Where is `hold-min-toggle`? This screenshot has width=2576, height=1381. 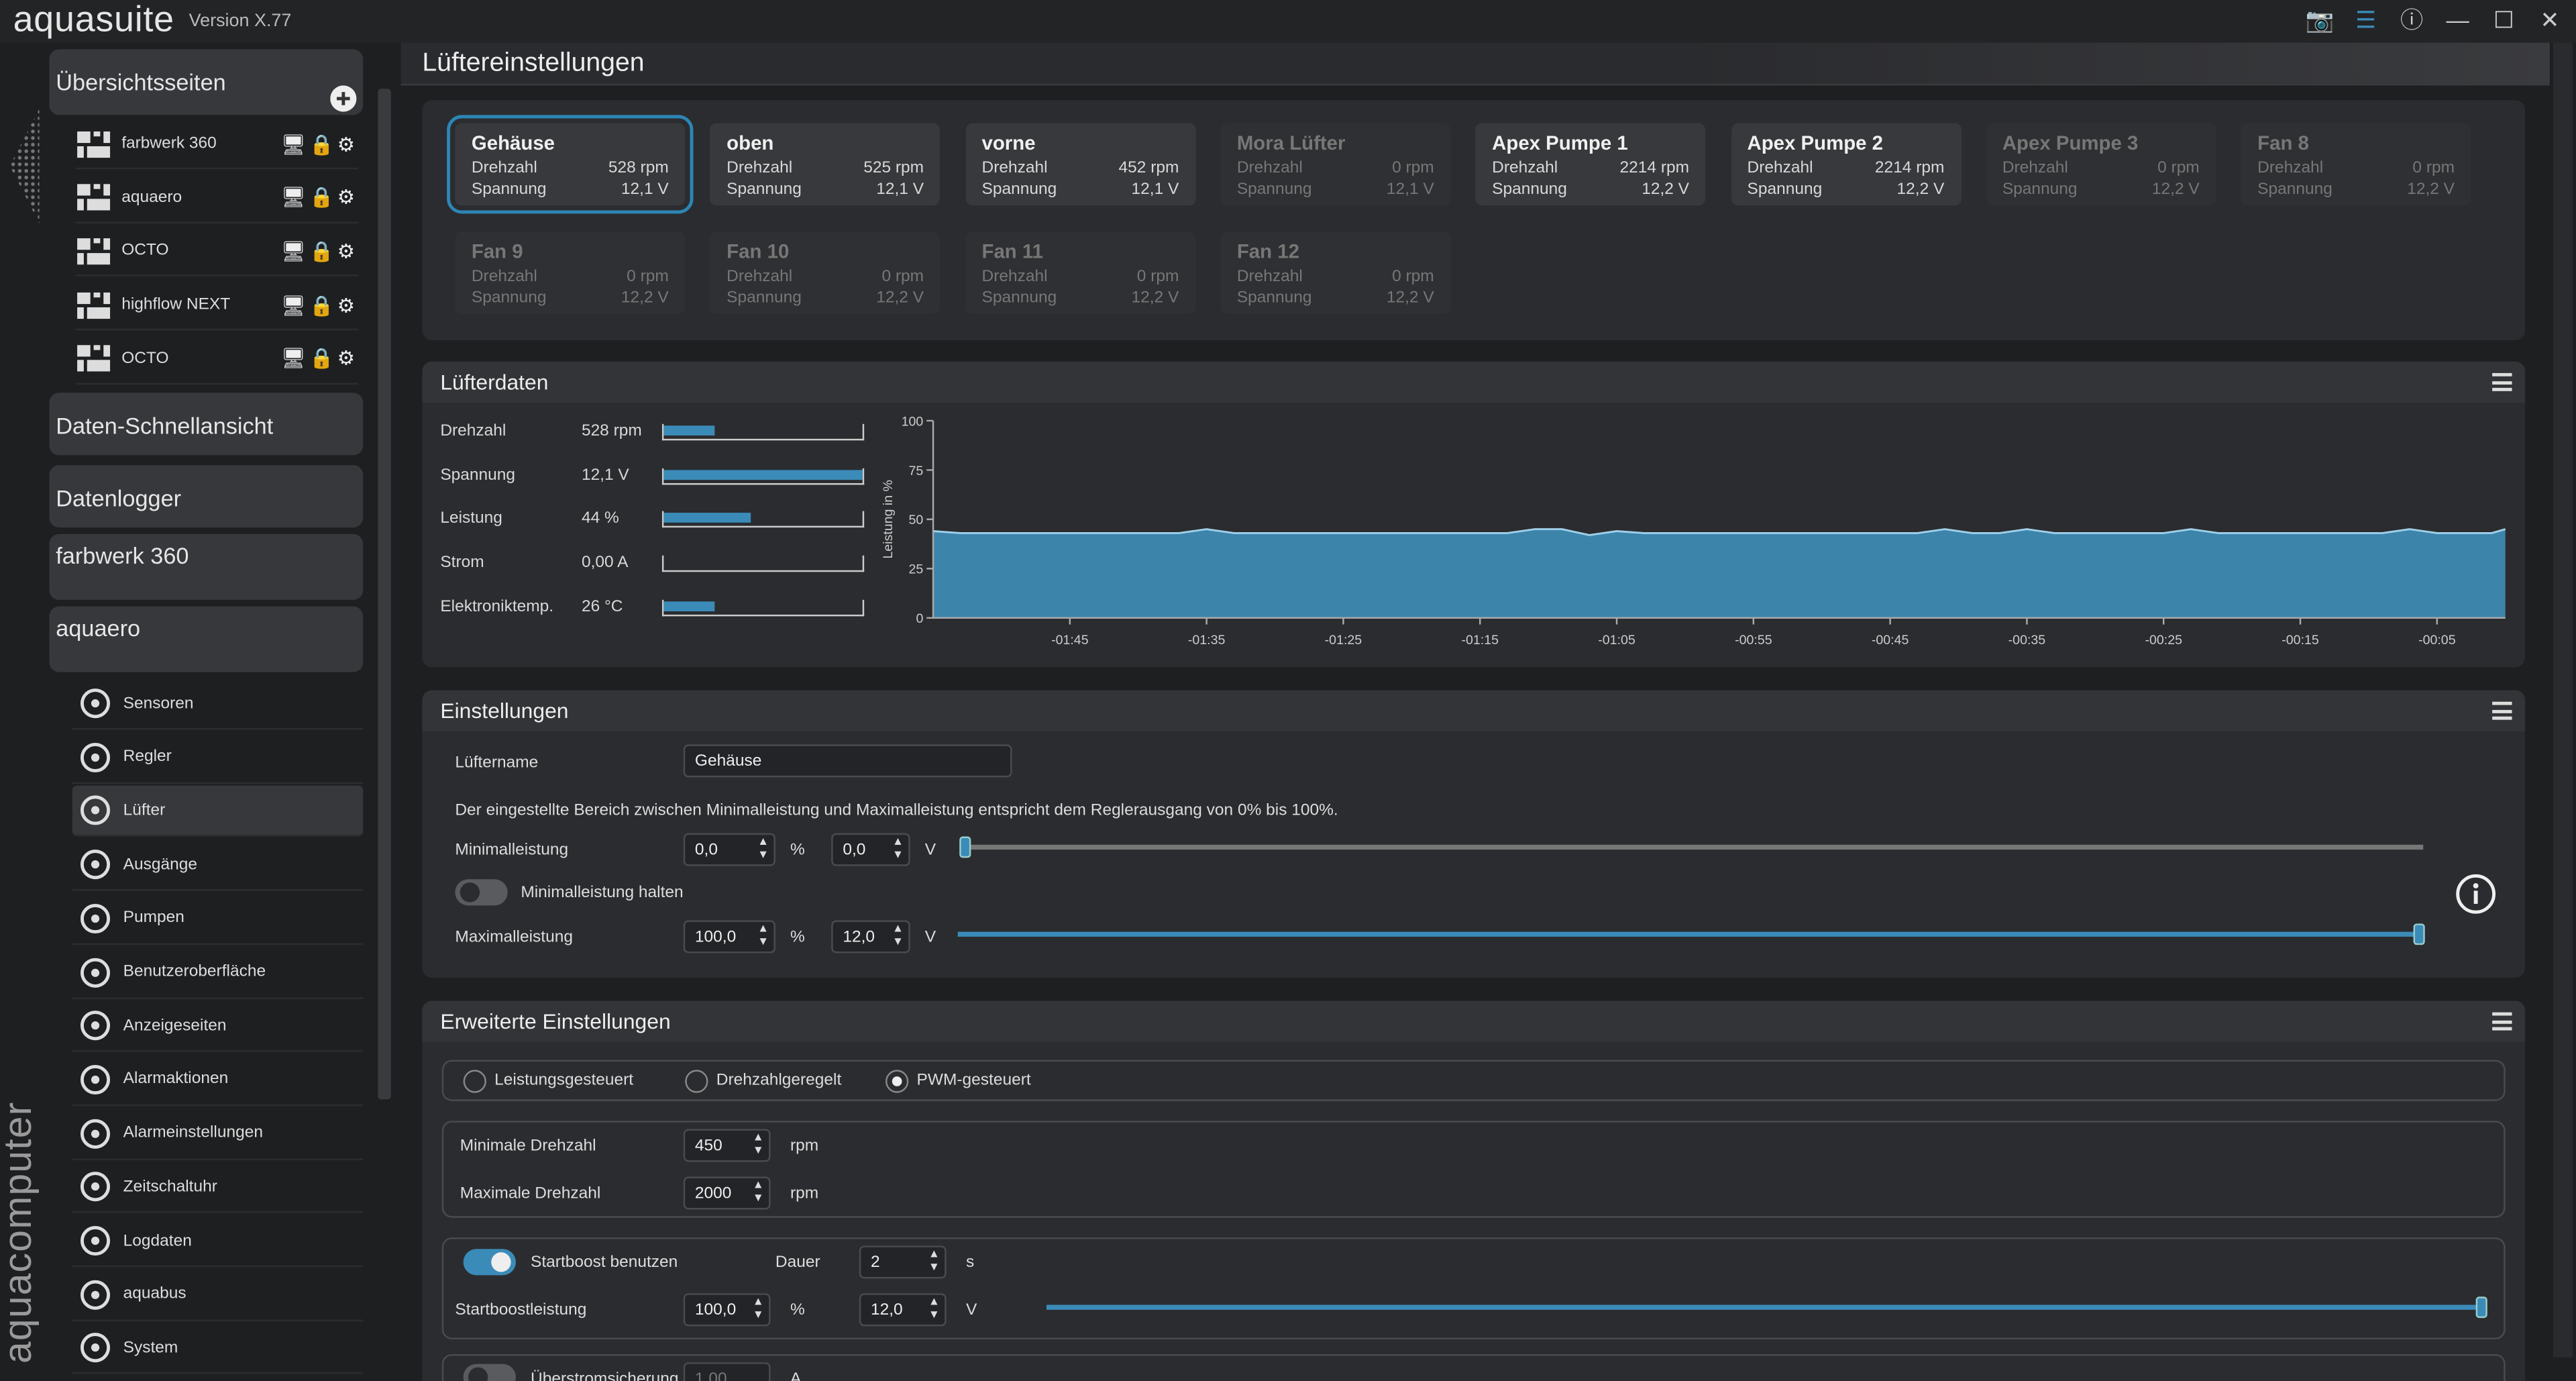 hold-min-toggle is located at coordinates (481, 892).